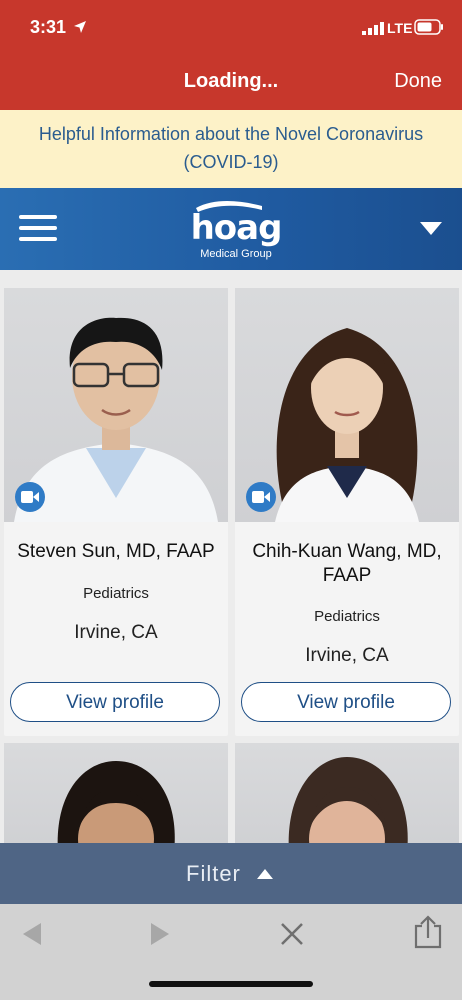 The image size is (462, 1000). I want to click on provider-name: Chih-Kuan Wang, MD, FAAP, so click(347, 564).